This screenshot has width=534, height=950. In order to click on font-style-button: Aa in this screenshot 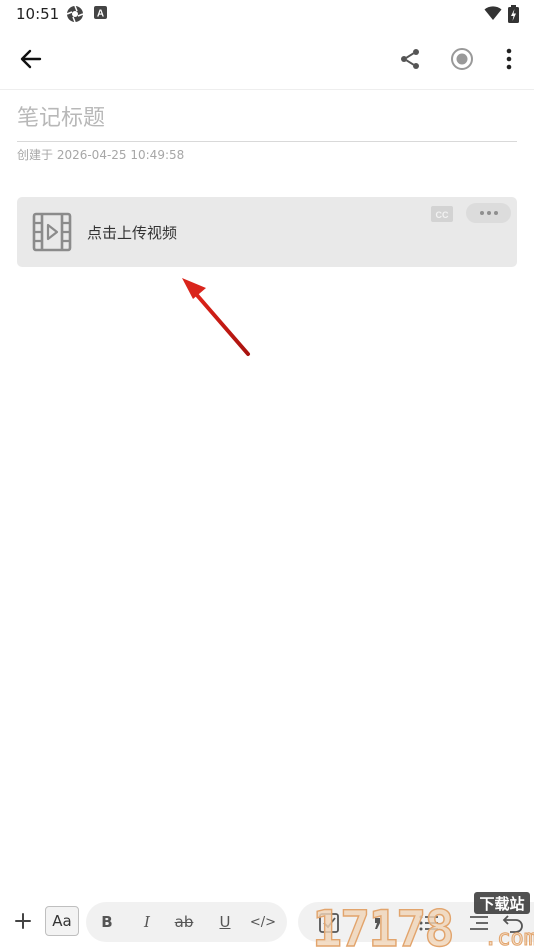, I will do `click(62, 921)`.